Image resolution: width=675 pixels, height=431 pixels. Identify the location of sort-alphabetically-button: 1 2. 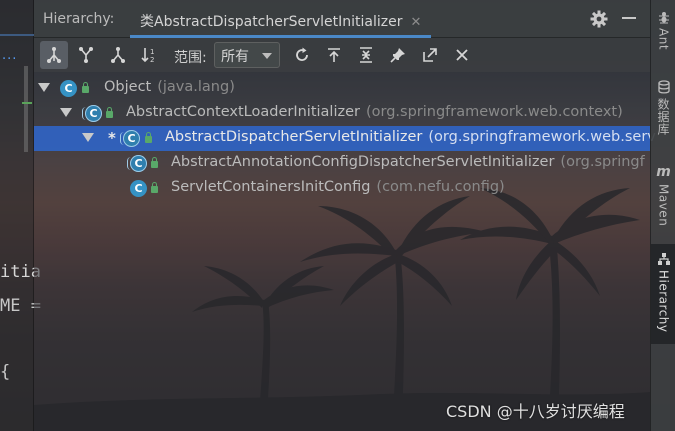
(150, 55).